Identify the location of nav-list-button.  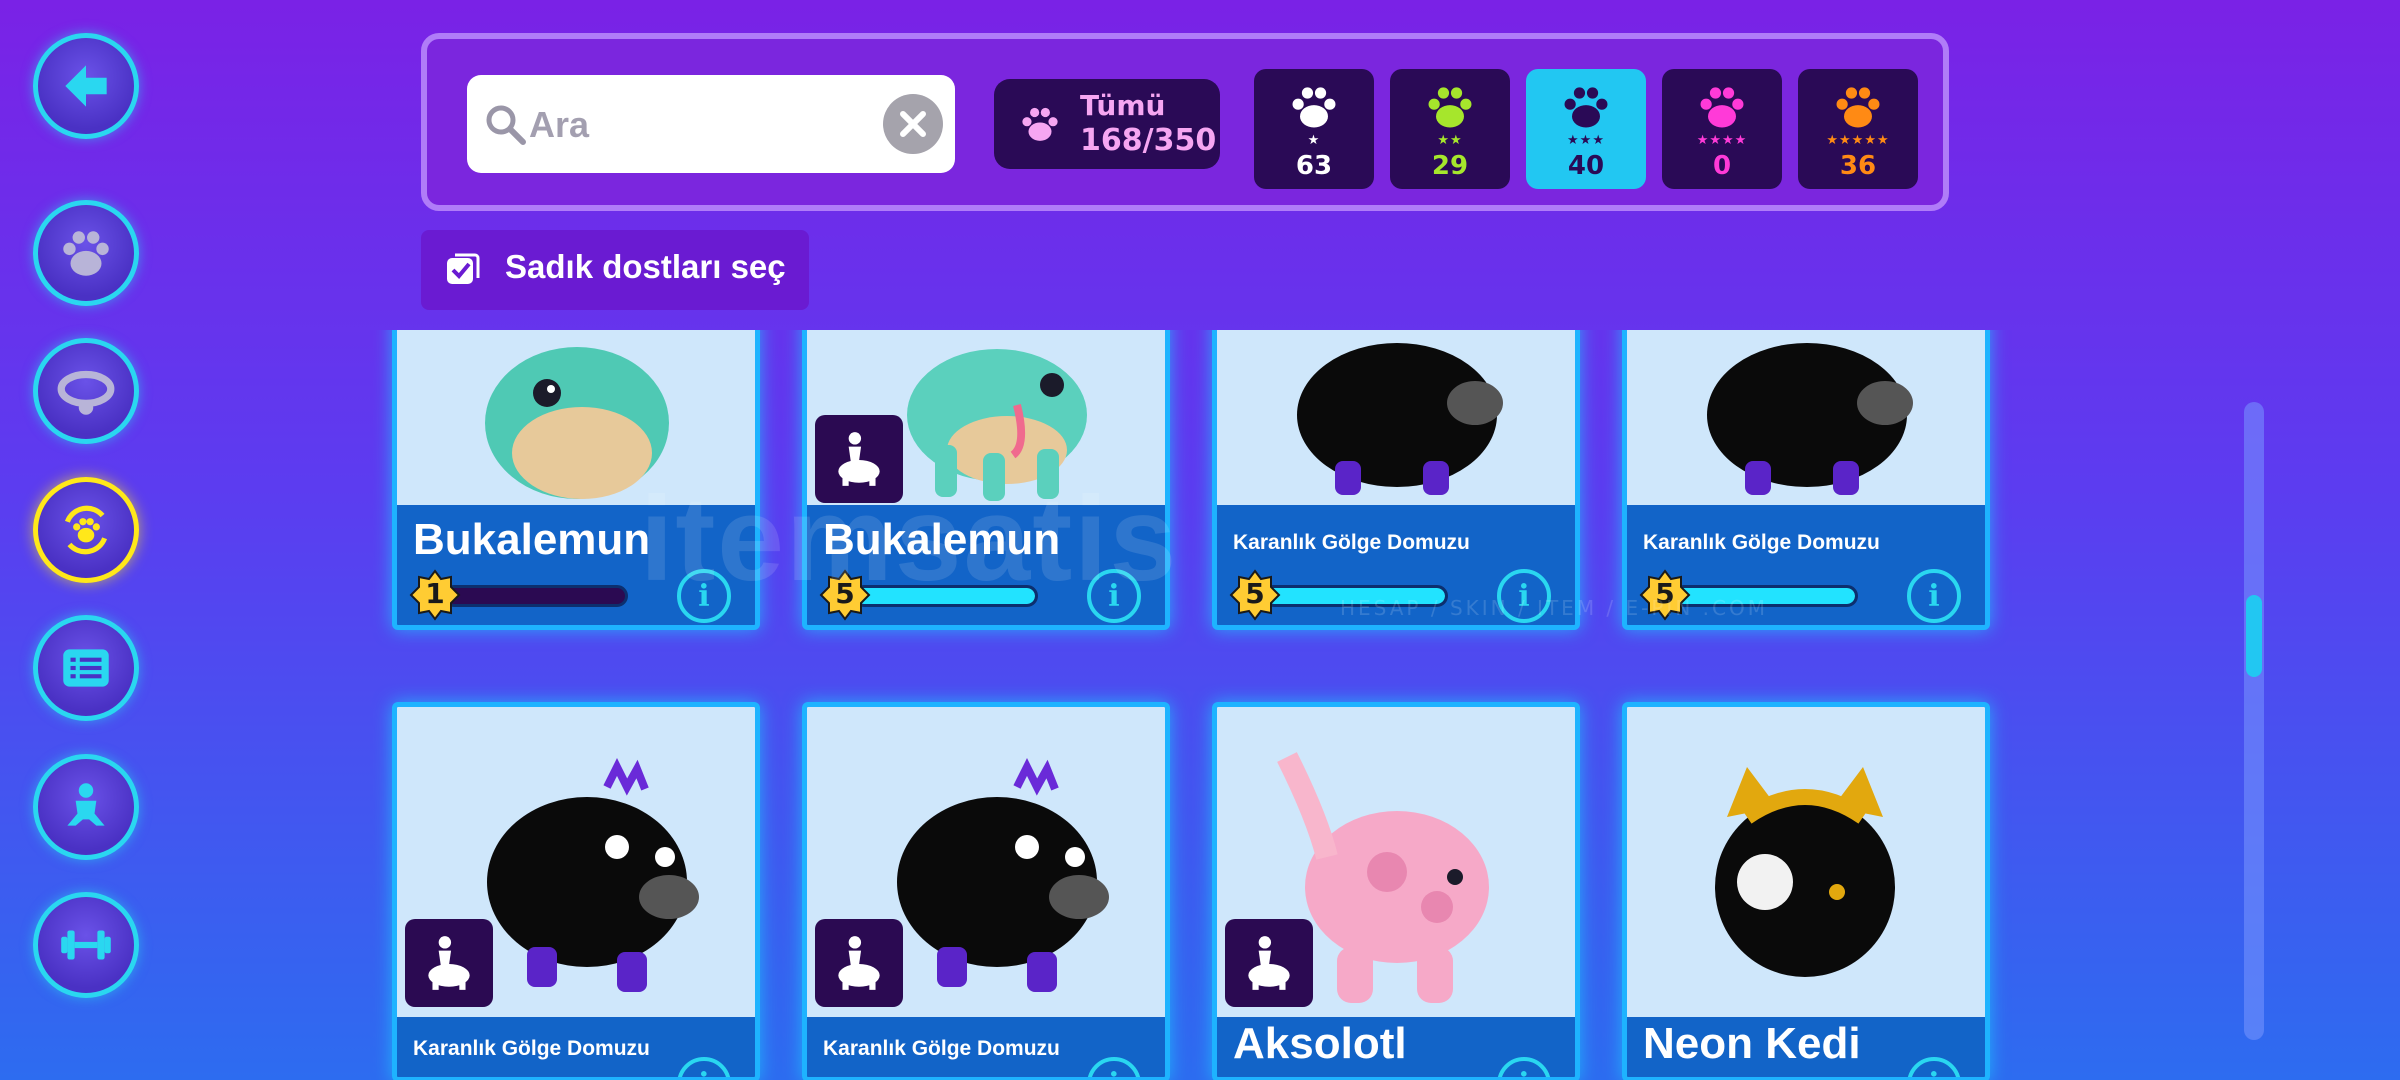
(86, 668).